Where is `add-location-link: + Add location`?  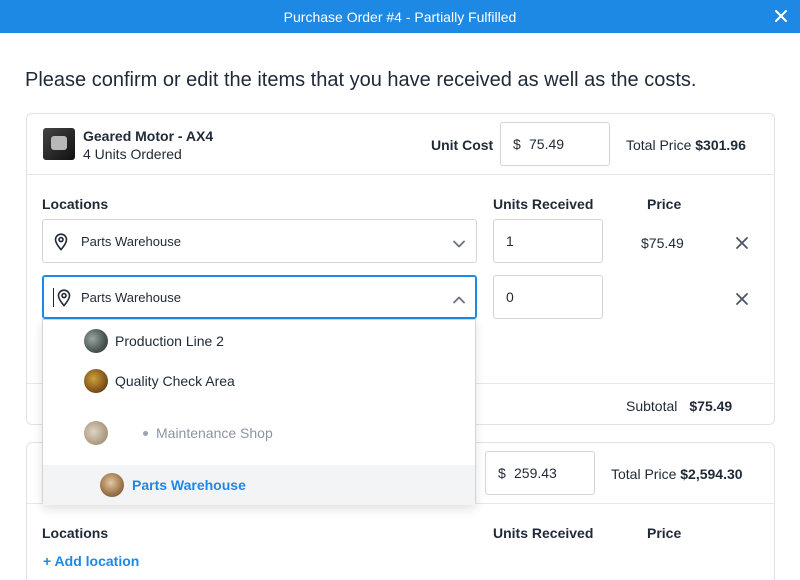
add-location-link: + Add location is located at coordinates (91, 561).